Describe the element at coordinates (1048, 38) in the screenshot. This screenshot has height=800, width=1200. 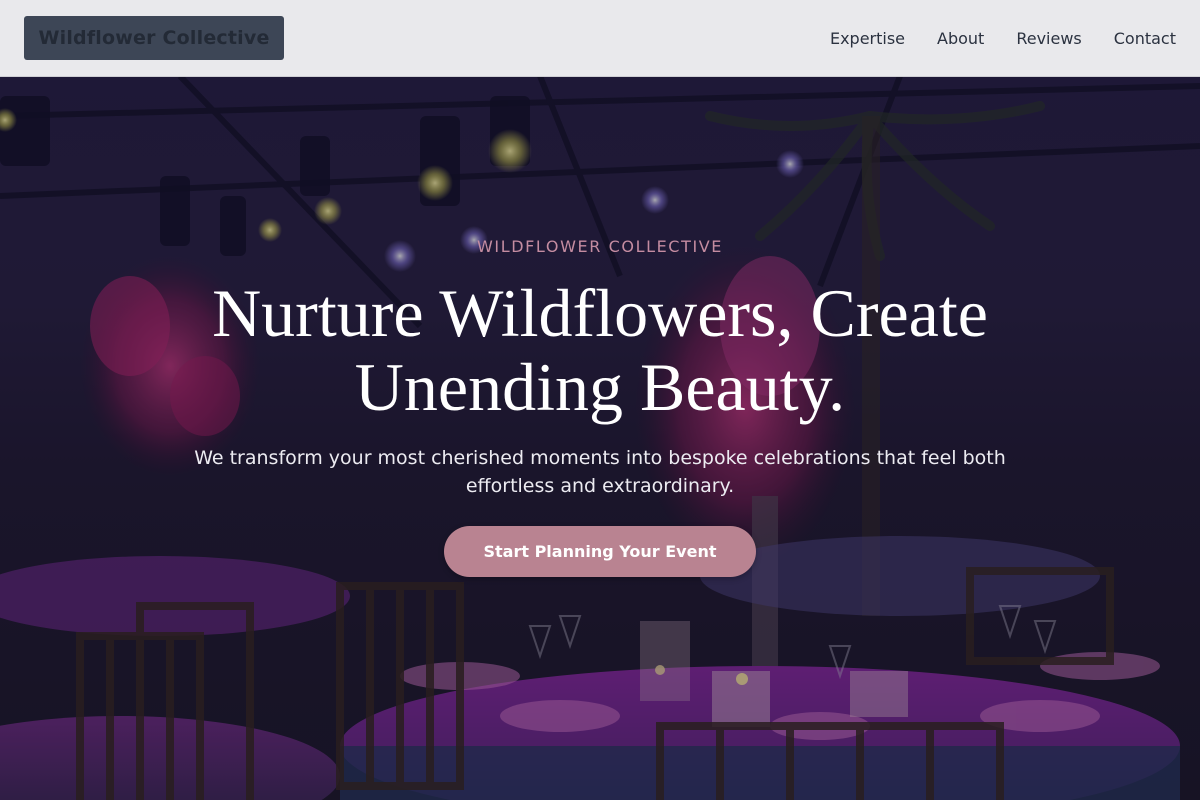
I see `nav-link-reviews: Reviews` at that location.